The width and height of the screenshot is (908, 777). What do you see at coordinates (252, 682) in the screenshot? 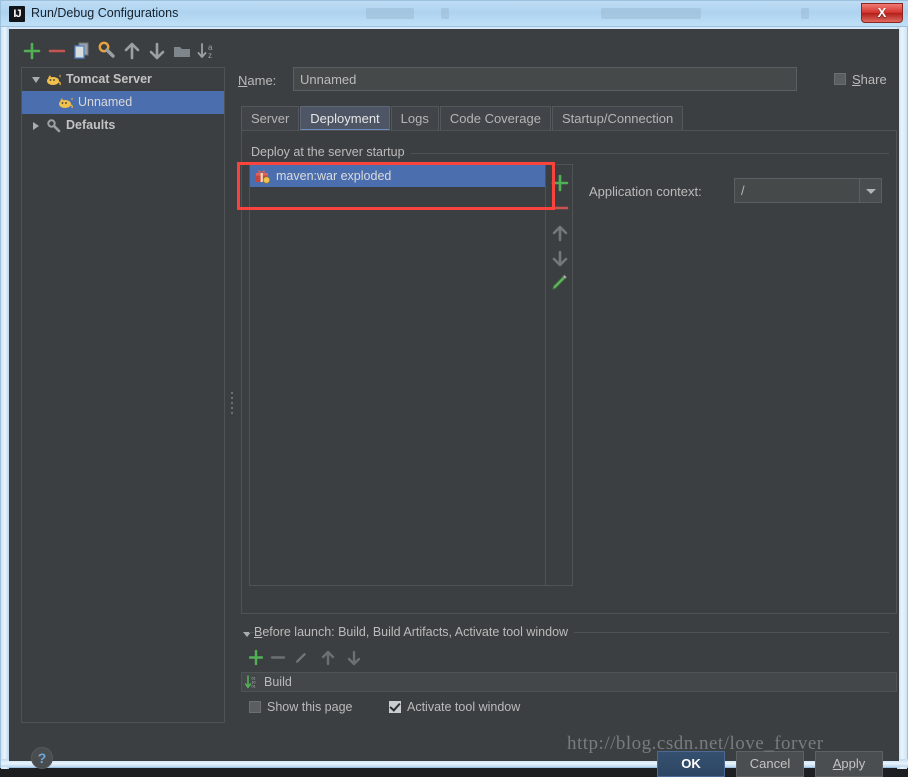
I see `compile-icon: 01 10 01` at bounding box center [252, 682].